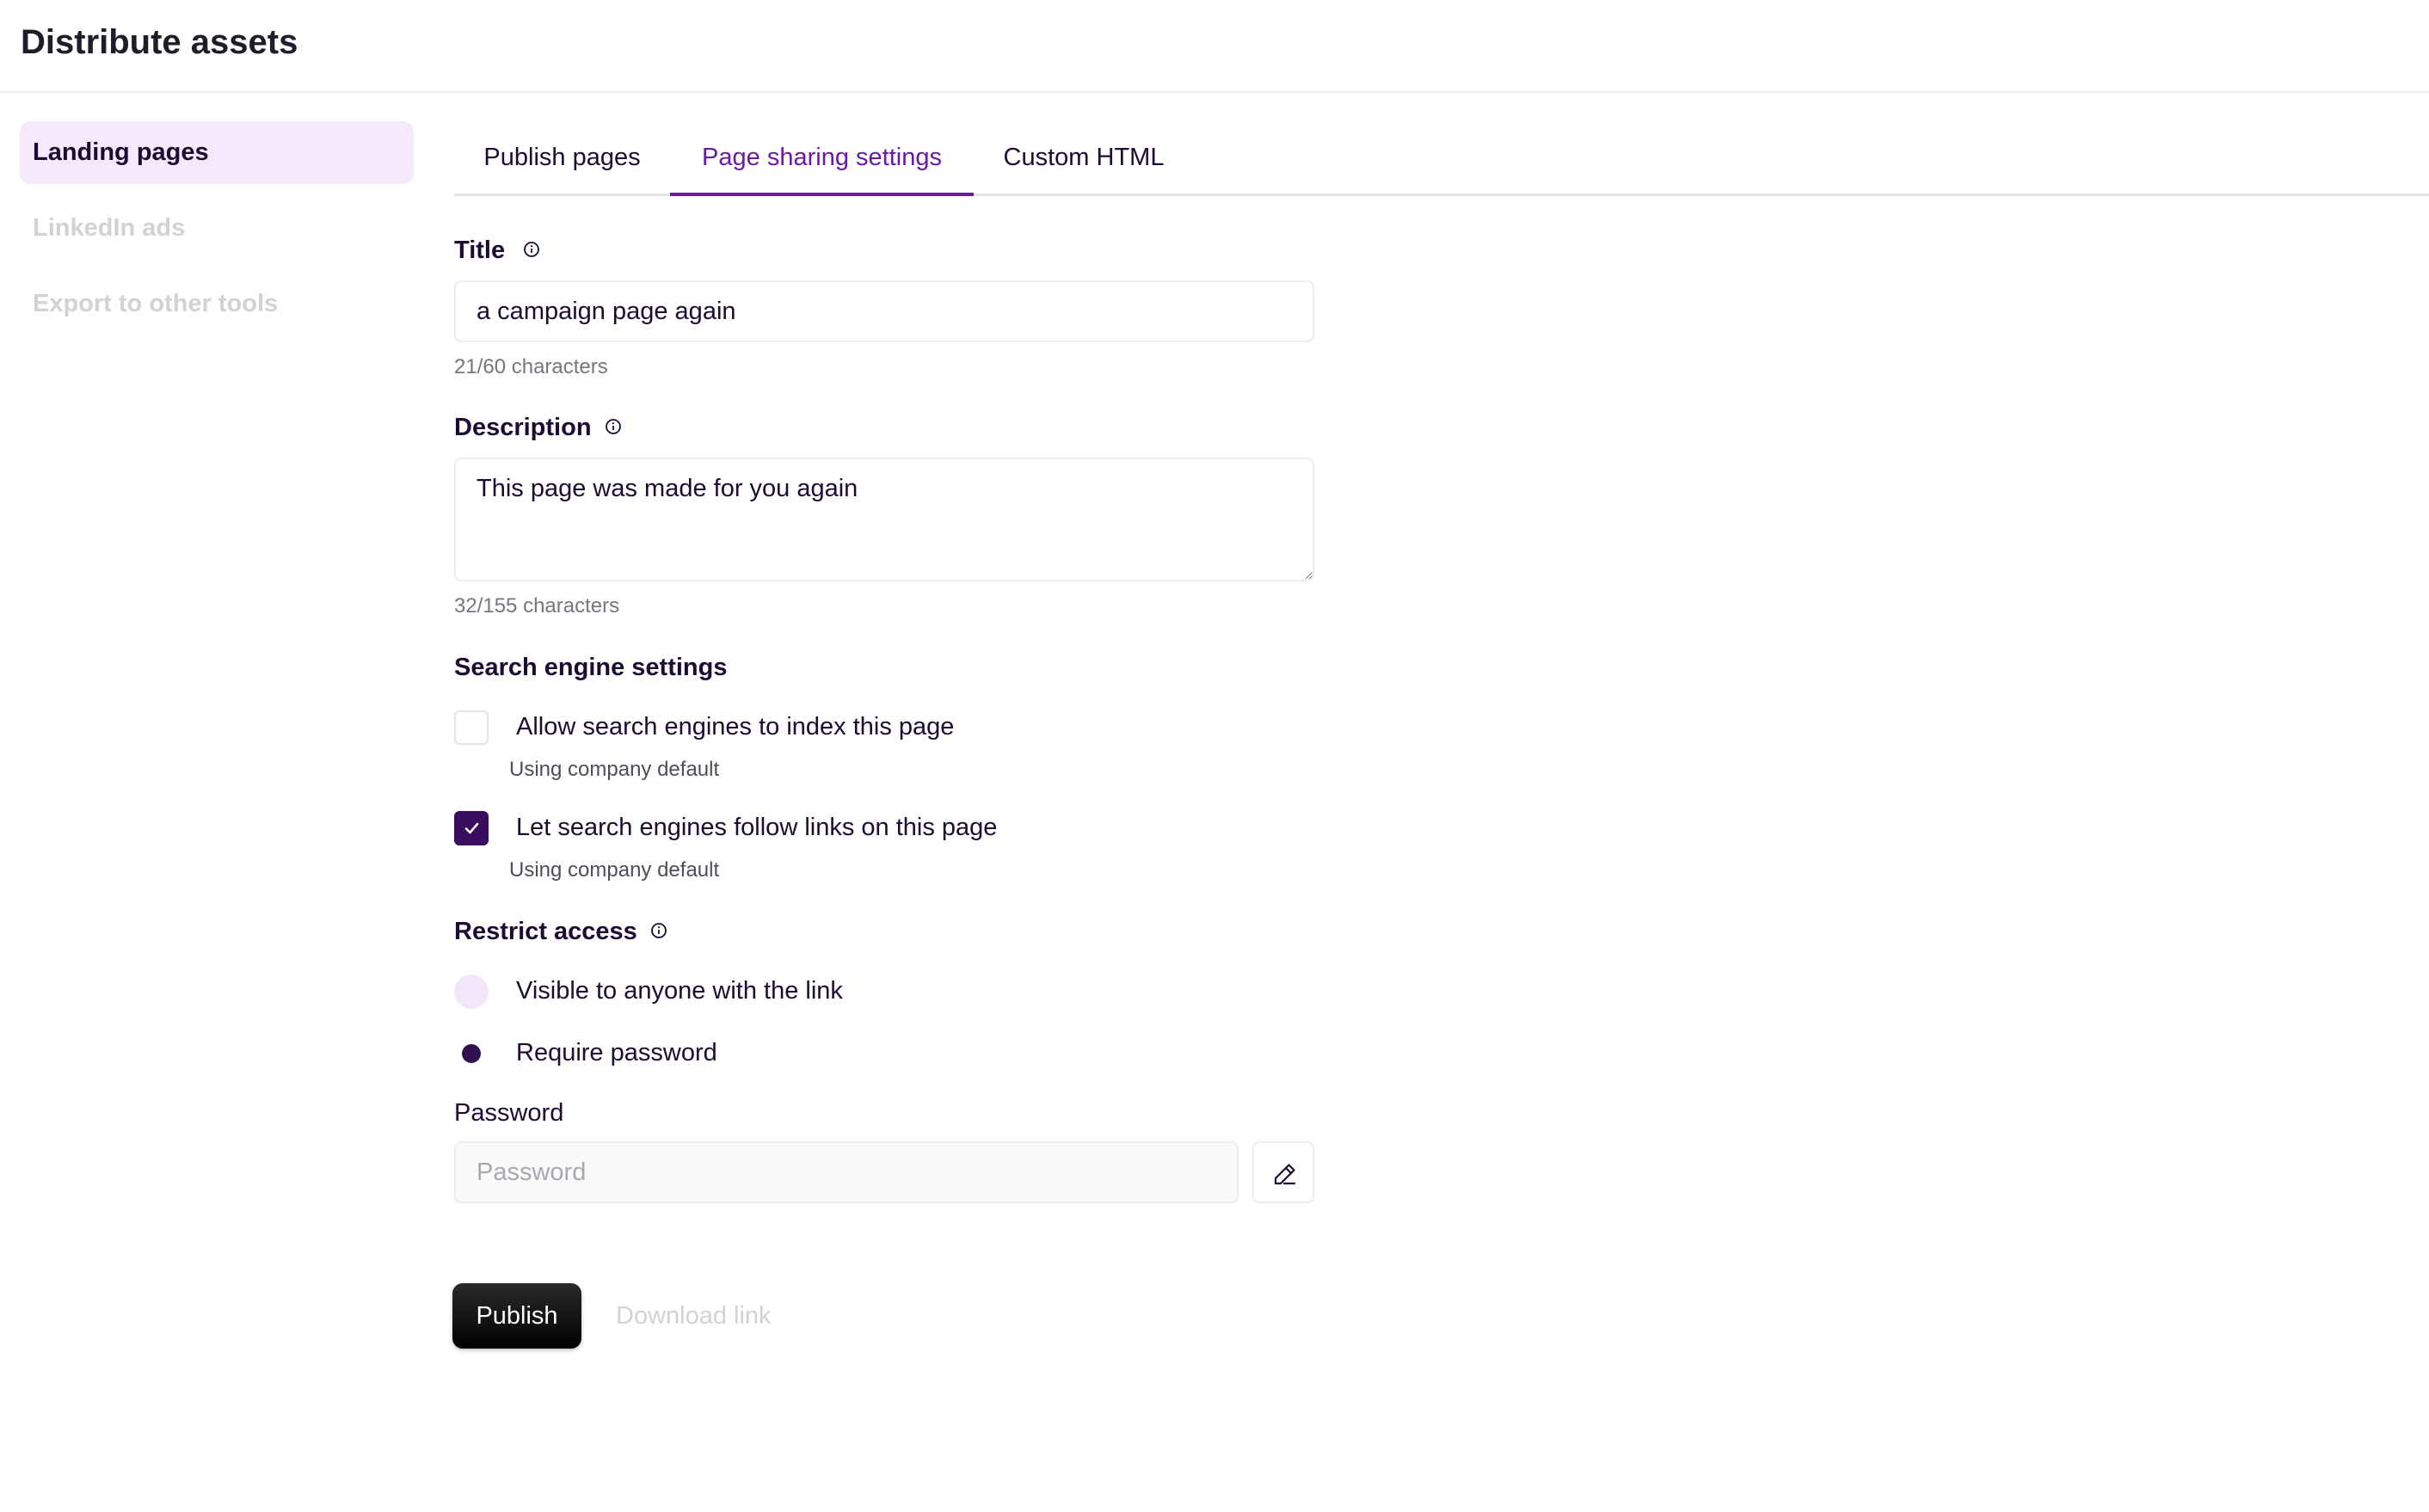 Image resolution: width=2429 pixels, height=1512 pixels. I want to click on description-label: Description, so click(523, 427).